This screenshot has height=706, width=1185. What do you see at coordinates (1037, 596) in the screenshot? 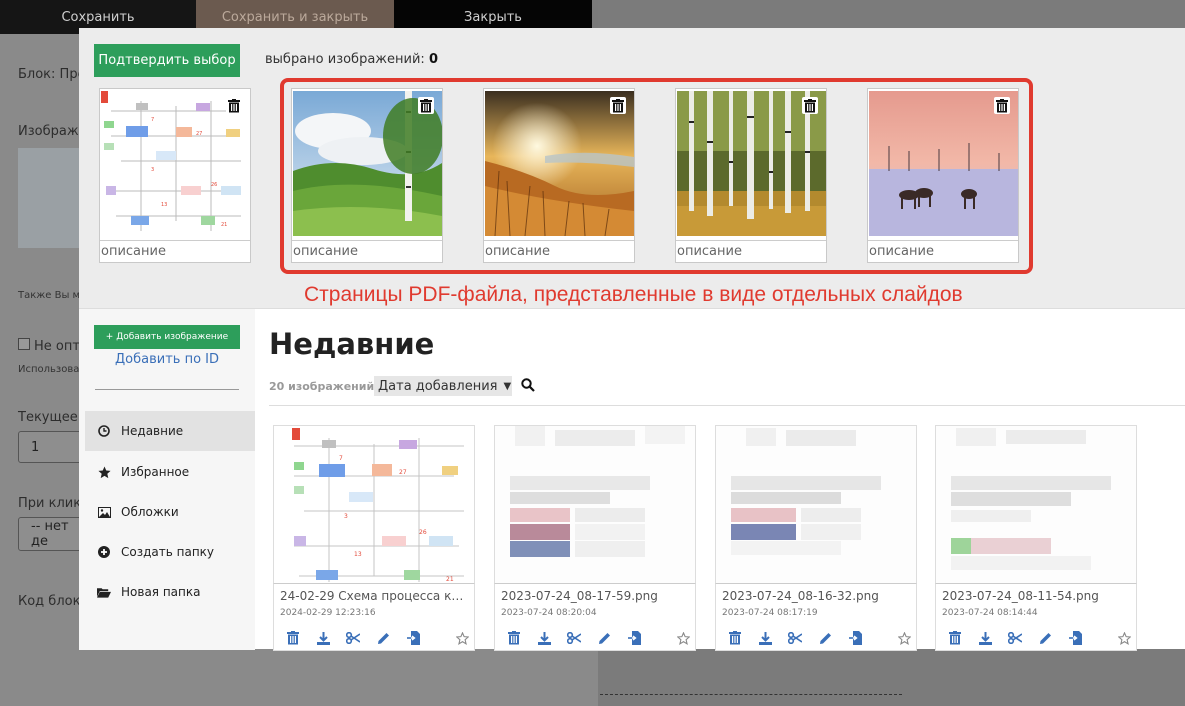
I see `card-filename: 2023-07-24_08-11-54.png` at bounding box center [1037, 596].